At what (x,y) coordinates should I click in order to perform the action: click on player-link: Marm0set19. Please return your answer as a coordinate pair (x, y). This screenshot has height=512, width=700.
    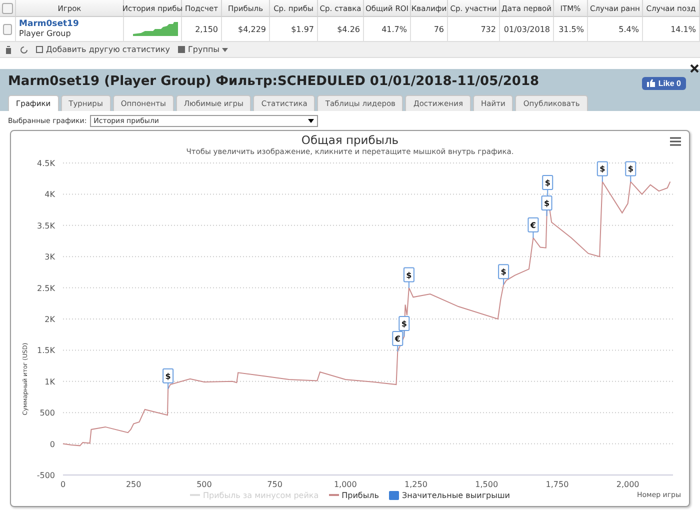
    Looking at the image, I should click on (49, 24).